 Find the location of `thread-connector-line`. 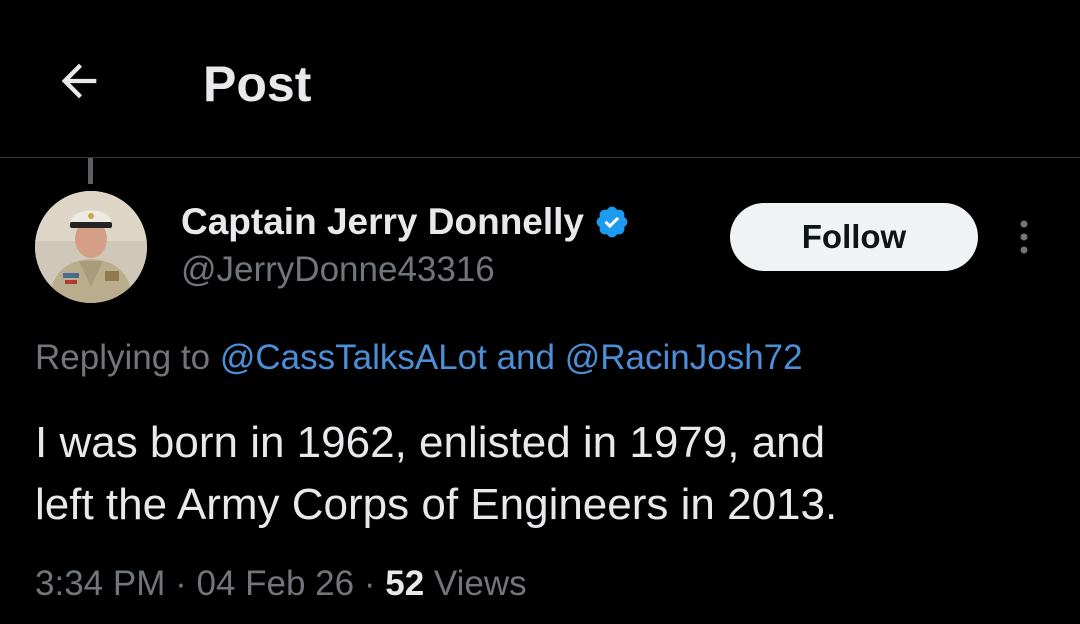

thread-connector-line is located at coordinates (90, 171).